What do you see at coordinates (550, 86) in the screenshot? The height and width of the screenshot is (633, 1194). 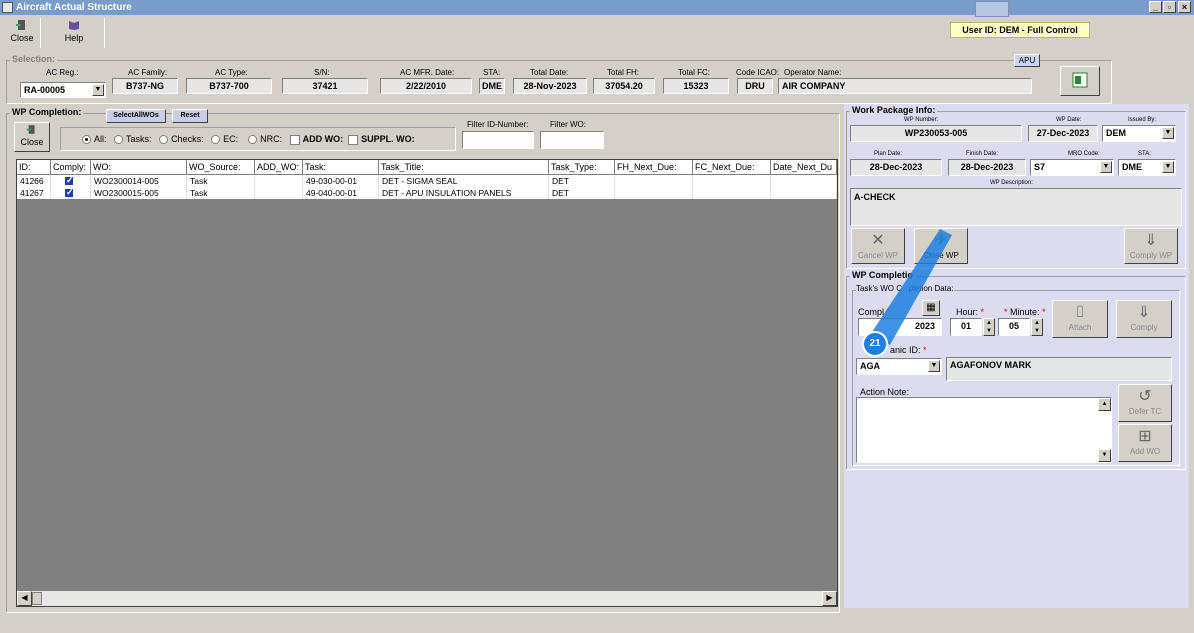 I see `total-date-field: 28-Nov-2023` at bounding box center [550, 86].